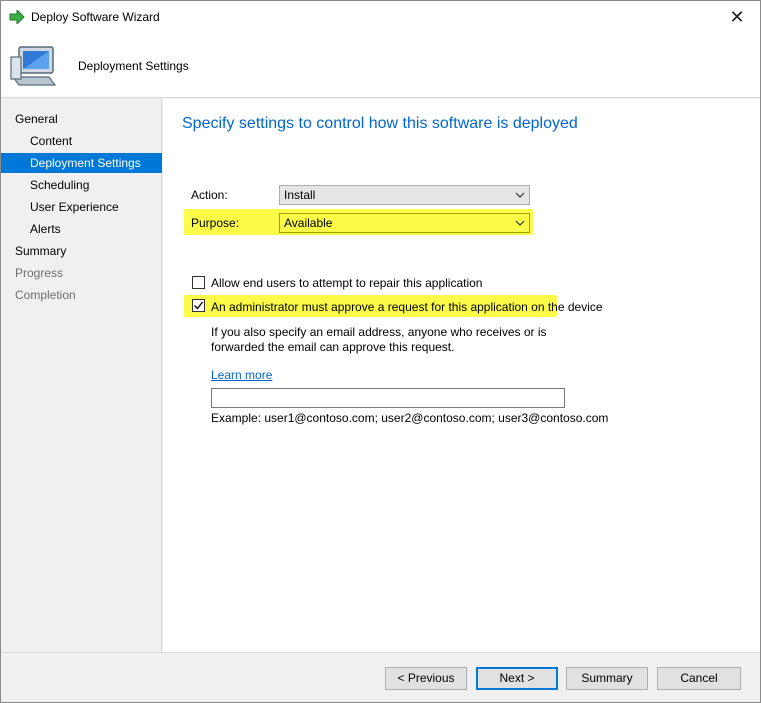 The image size is (761, 703). Describe the element at coordinates (426, 678) in the screenshot. I see `previous-button: < Previous` at that location.